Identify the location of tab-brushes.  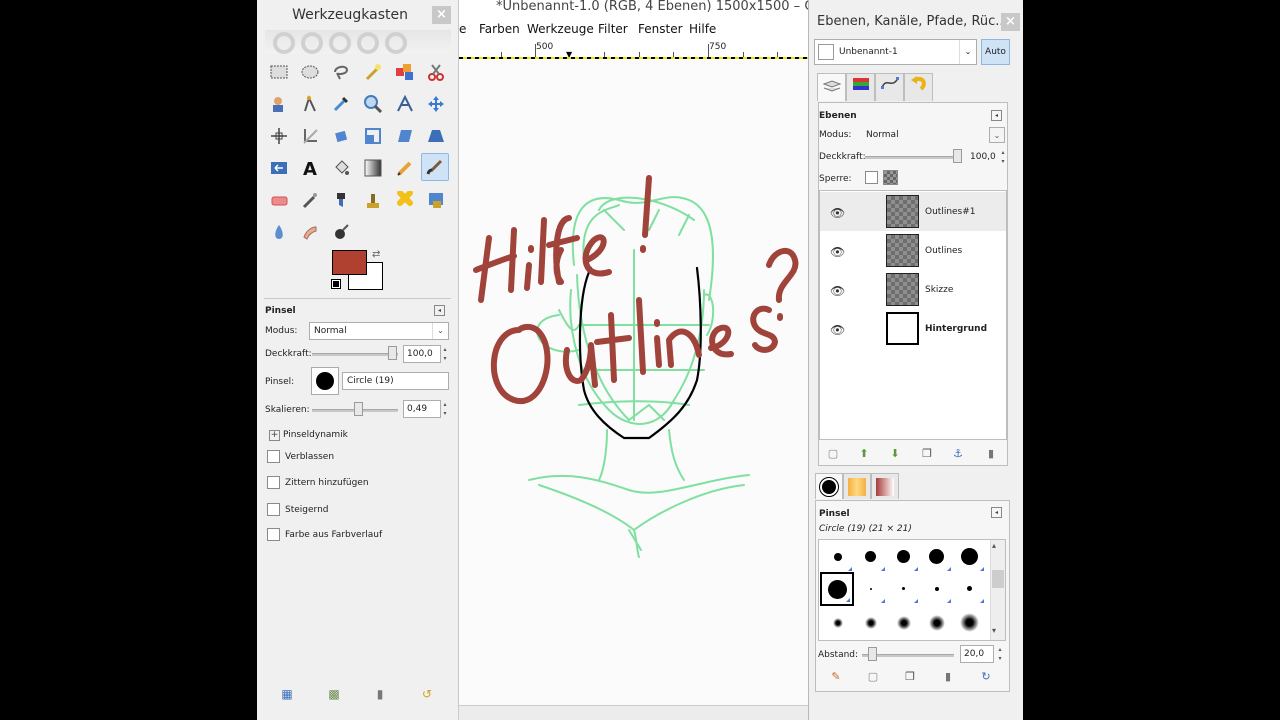
(829, 486).